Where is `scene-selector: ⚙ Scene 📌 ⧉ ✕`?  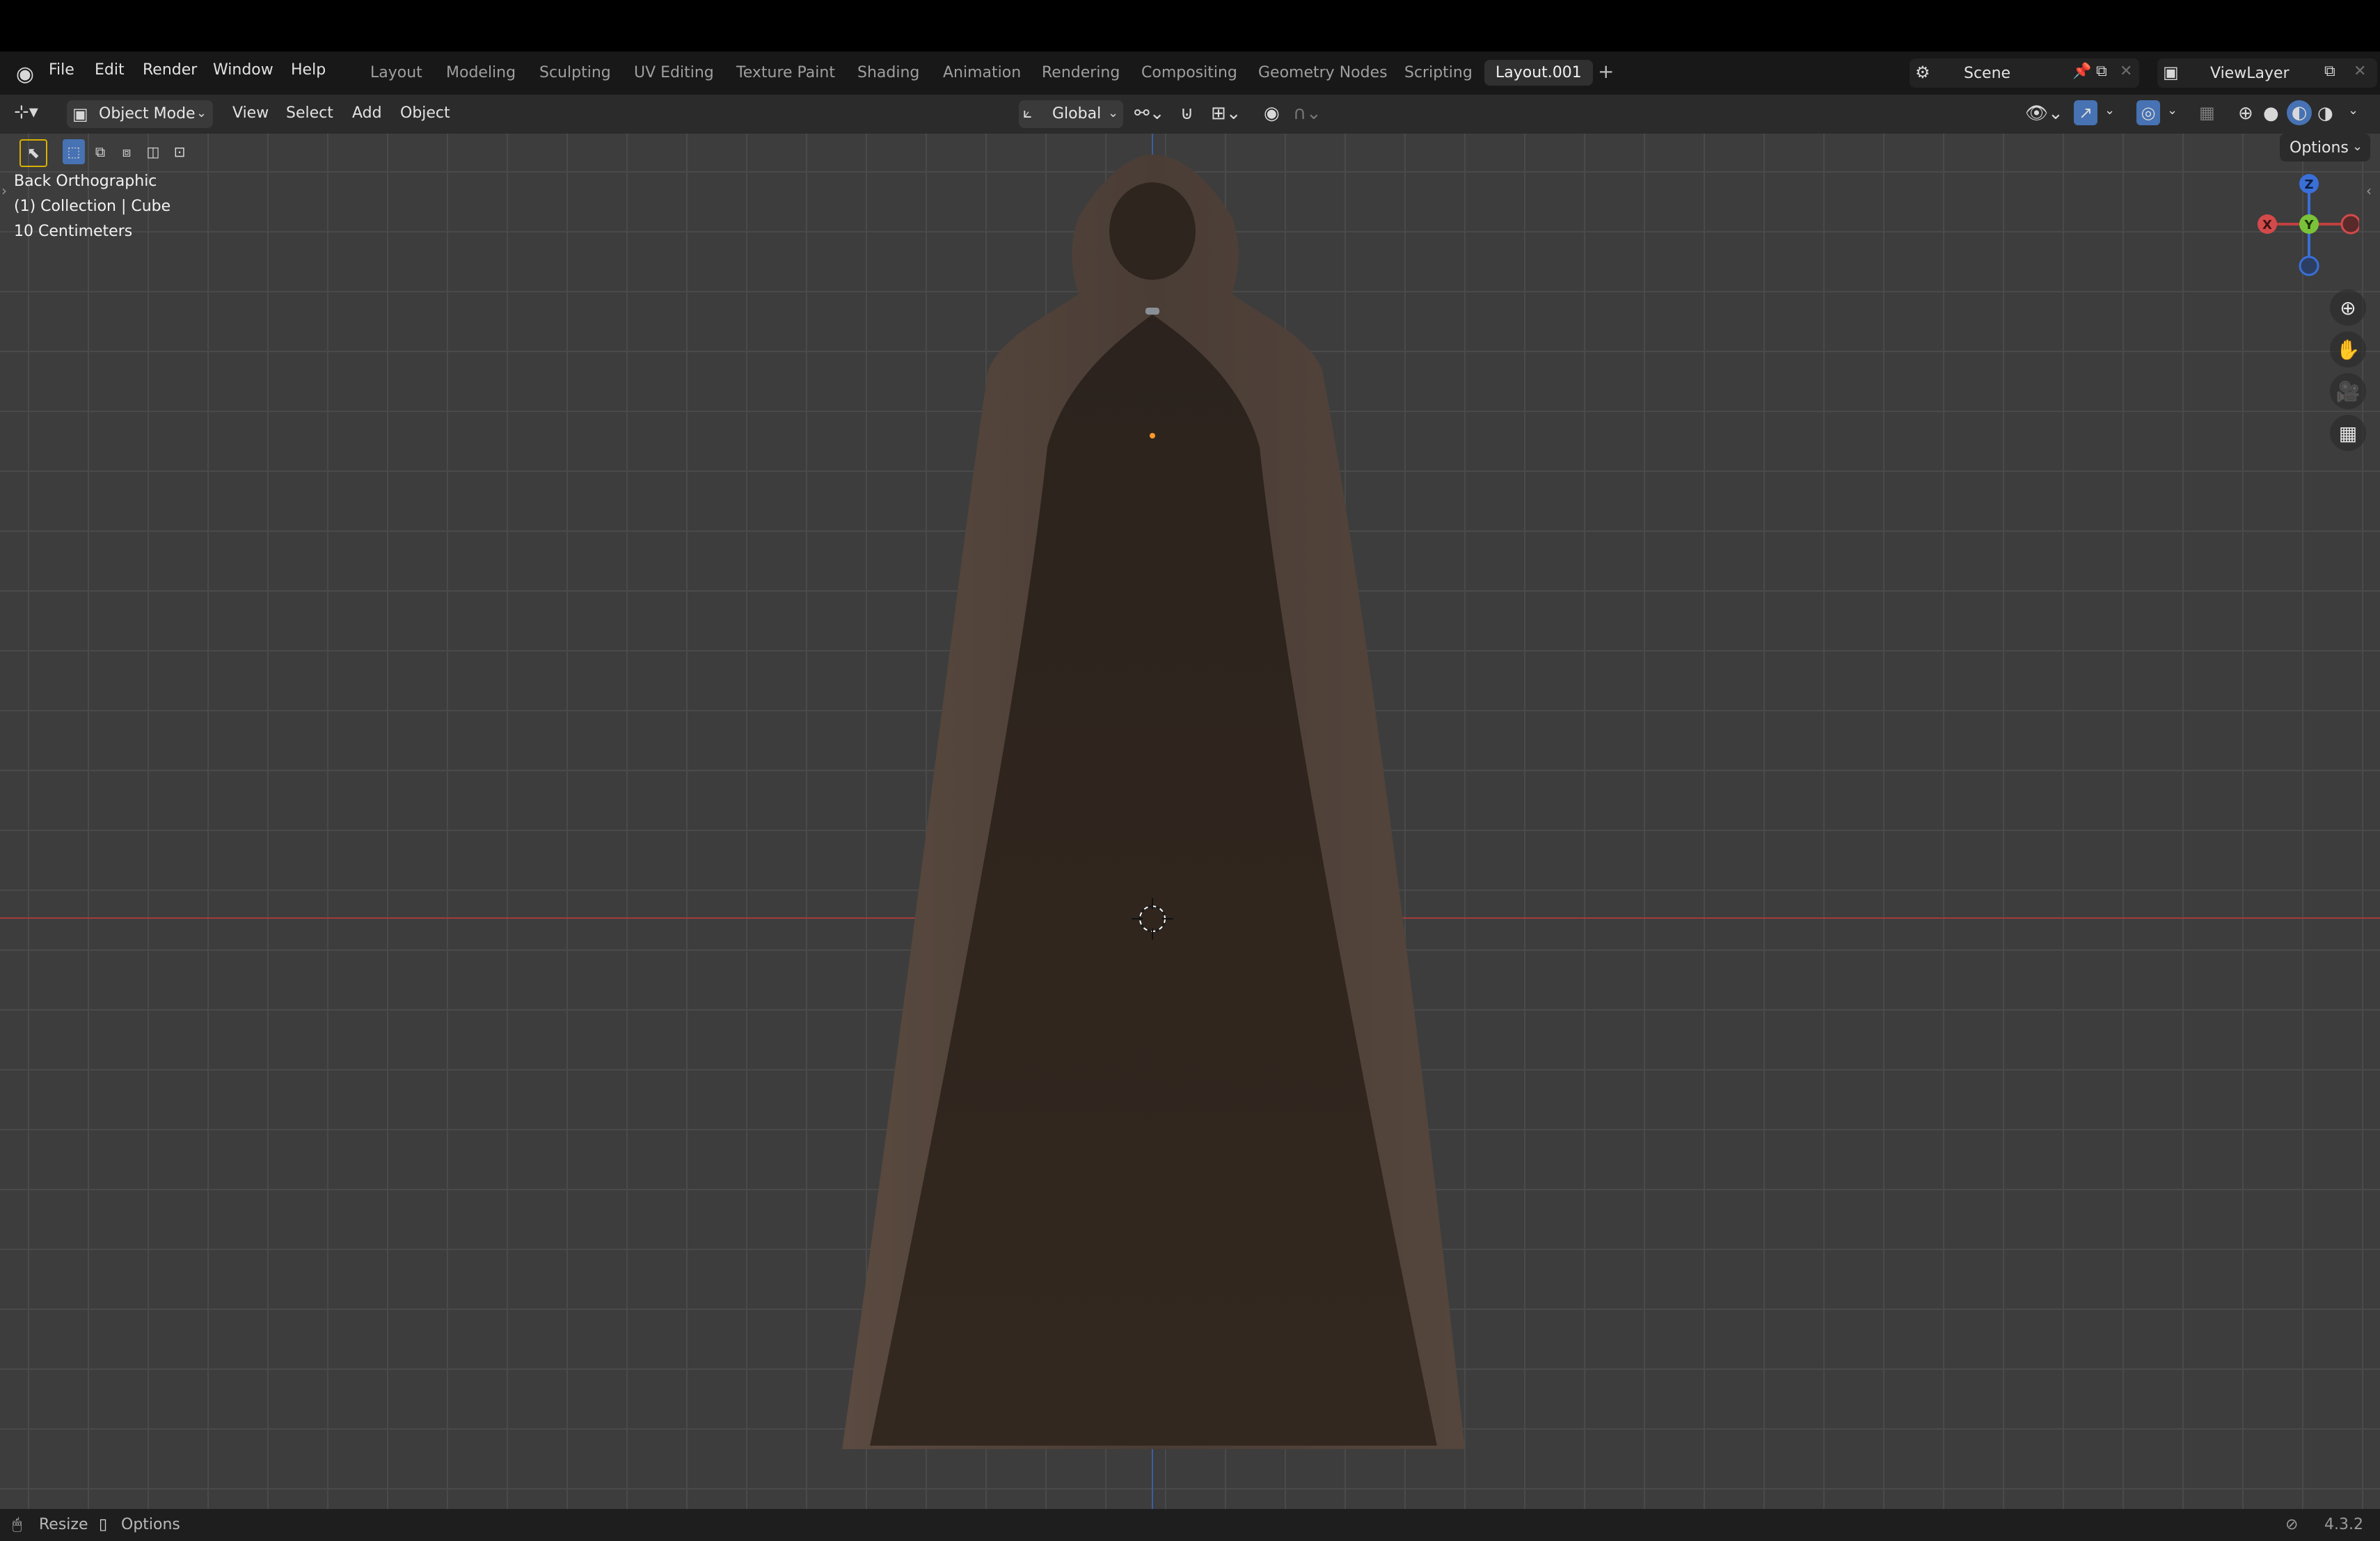 scene-selector: ⚙ Scene 📌 ⧉ ✕ is located at coordinates (2025, 73).